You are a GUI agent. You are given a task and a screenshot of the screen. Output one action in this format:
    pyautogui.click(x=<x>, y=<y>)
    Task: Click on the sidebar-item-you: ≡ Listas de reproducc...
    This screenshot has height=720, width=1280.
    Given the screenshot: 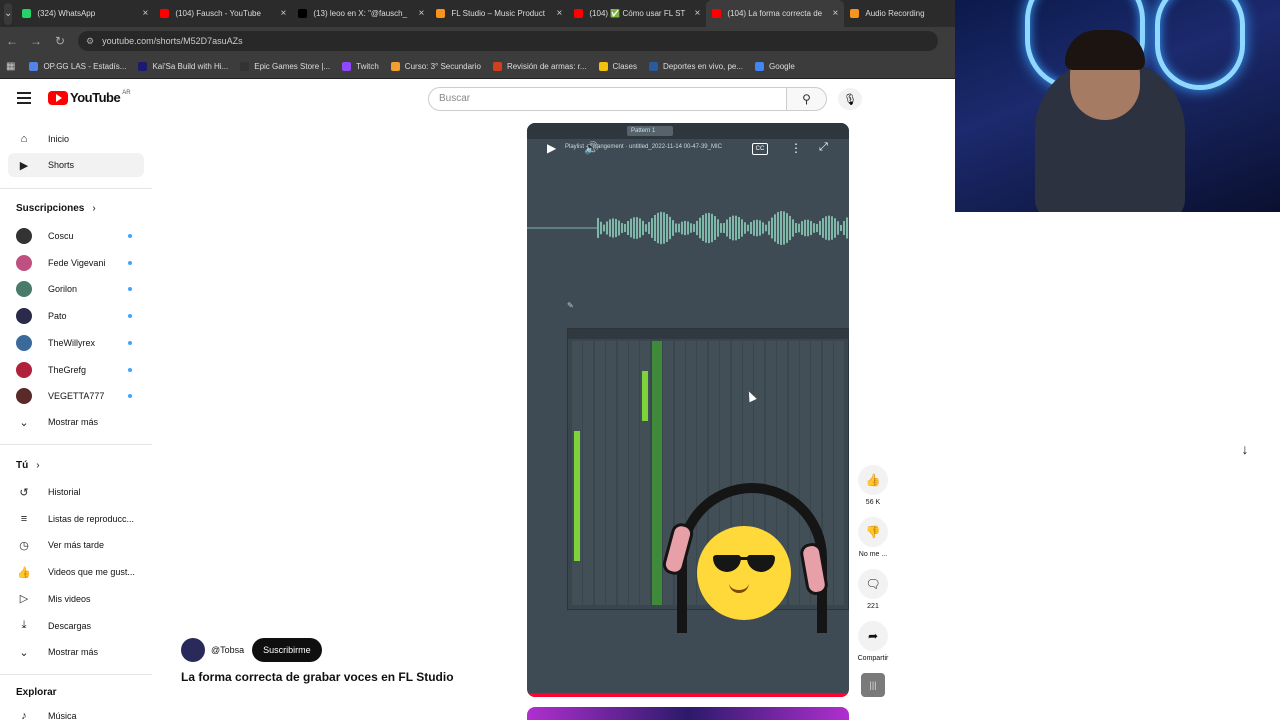 What is the action you would take?
    pyautogui.click(x=76, y=519)
    